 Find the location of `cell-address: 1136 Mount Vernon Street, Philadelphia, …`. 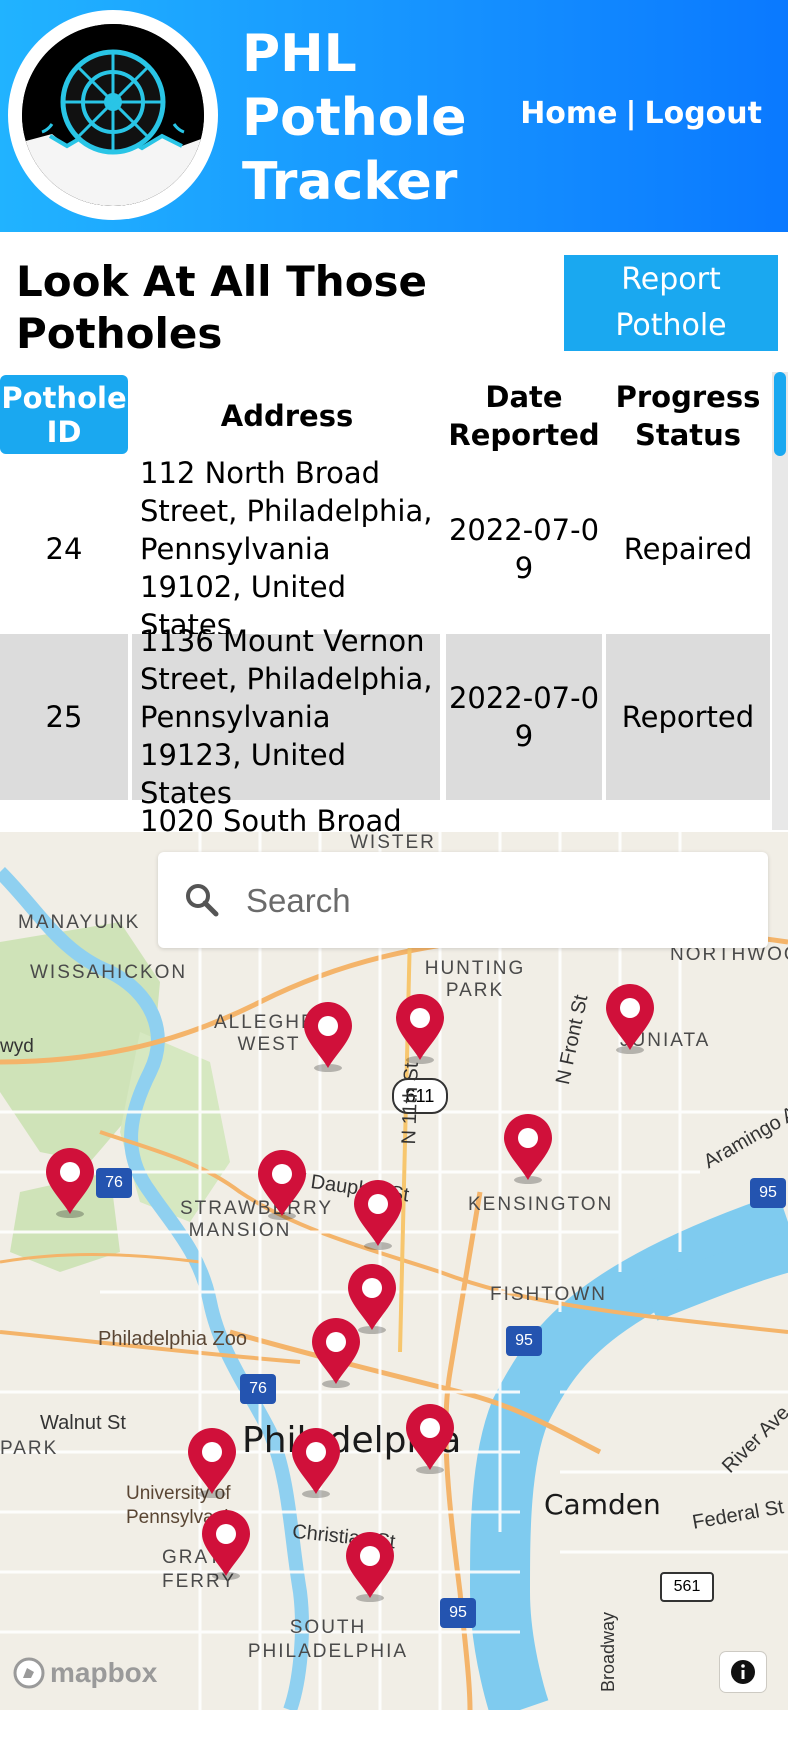

cell-address: 1136 Mount Vernon Street, Philadelphia, … is located at coordinates (286, 717).